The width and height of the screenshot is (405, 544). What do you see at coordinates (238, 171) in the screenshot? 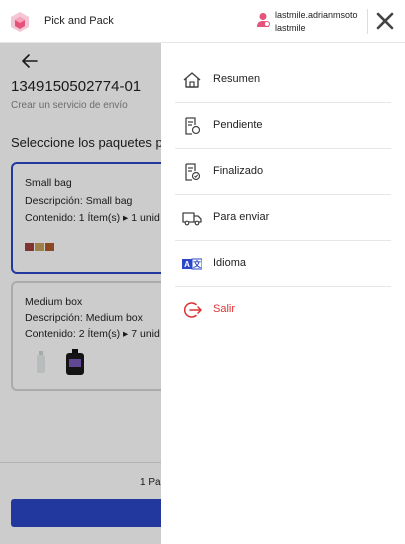
I see `menu-label: Finalizado` at bounding box center [238, 171].